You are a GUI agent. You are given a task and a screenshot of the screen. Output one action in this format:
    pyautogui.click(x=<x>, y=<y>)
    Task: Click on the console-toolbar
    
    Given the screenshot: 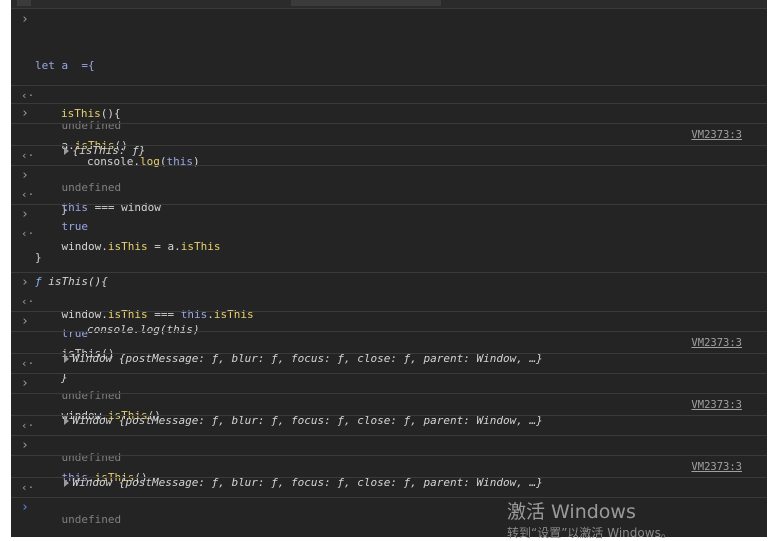 What is the action you would take?
    pyautogui.click(x=389, y=4)
    